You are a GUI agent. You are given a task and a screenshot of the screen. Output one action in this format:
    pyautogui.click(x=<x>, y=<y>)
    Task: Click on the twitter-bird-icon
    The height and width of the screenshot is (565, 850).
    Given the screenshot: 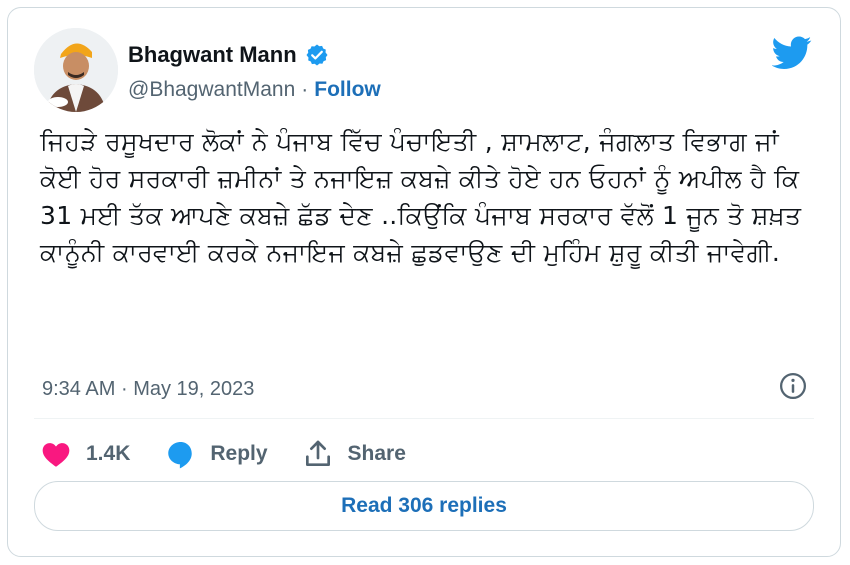 What is the action you would take?
    pyautogui.click(x=792, y=53)
    